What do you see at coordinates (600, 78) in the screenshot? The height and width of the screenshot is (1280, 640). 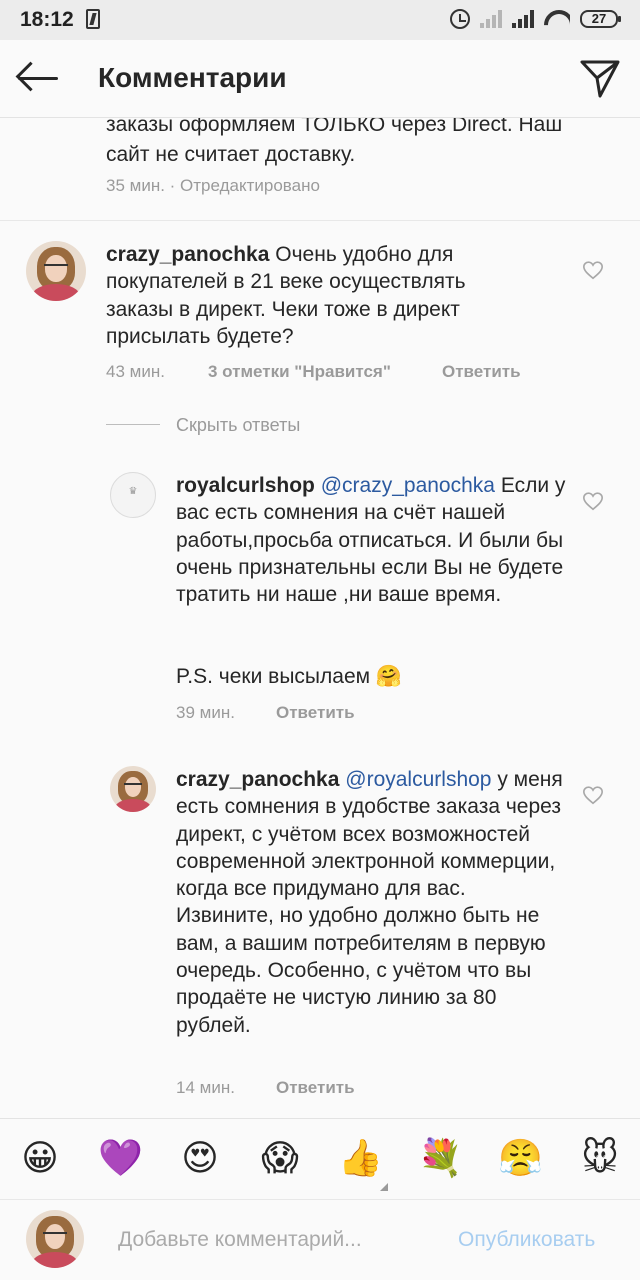 I see `direct-share-icon` at bounding box center [600, 78].